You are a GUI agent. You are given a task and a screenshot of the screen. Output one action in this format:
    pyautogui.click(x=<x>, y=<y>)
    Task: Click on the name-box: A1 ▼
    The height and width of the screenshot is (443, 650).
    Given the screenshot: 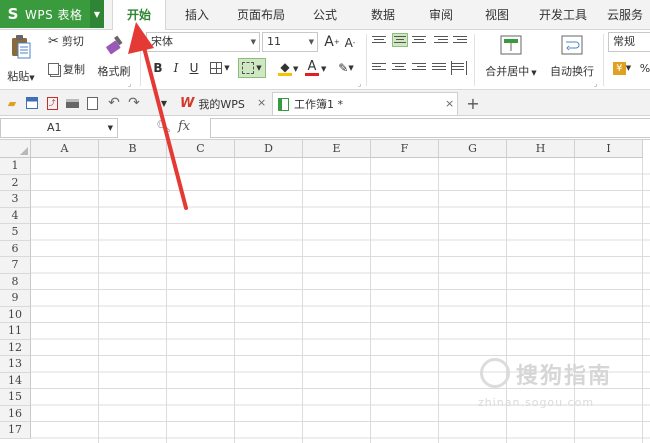 What is the action you would take?
    pyautogui.click(x=59, y=128)
    